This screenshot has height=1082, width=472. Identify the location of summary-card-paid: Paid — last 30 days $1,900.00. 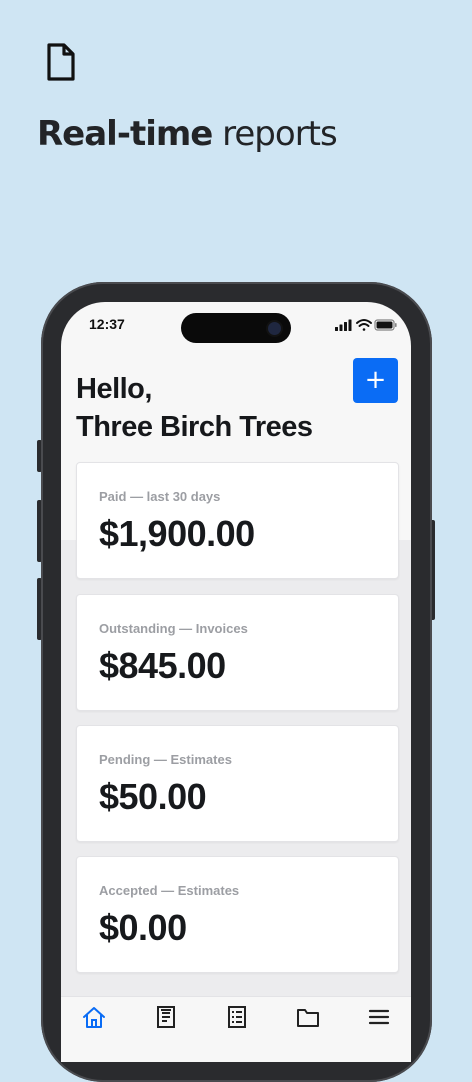
(237, 520).